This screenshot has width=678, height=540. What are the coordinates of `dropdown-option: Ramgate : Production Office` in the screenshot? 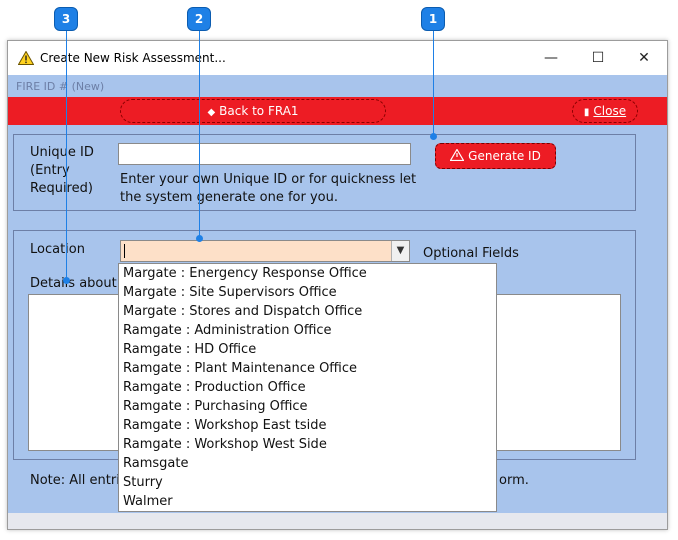 It's located at (307, 387).